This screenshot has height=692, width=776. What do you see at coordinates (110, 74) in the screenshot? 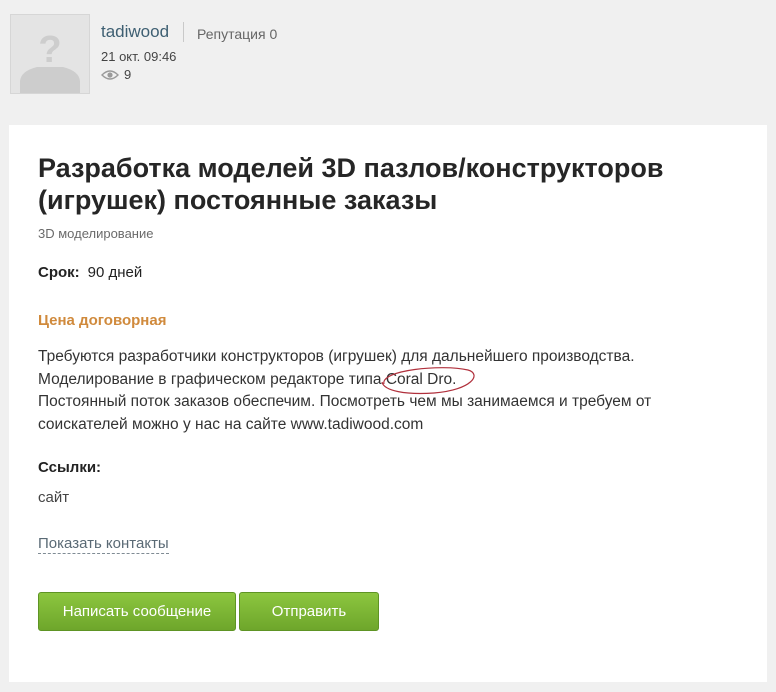
I see `eye-icon` at bounding box center [110, 74].